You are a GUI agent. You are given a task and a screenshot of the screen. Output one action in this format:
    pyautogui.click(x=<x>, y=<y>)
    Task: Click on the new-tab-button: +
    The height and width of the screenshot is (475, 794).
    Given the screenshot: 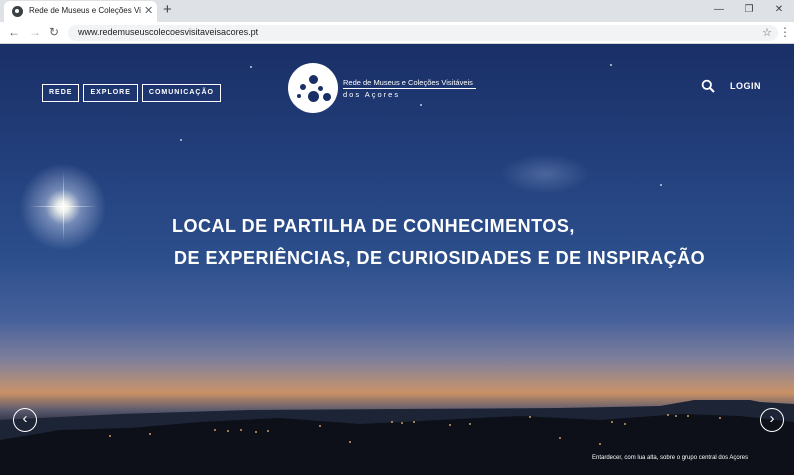 What is the action you would take?
    pyautogui.click(x=167, y=10)
    